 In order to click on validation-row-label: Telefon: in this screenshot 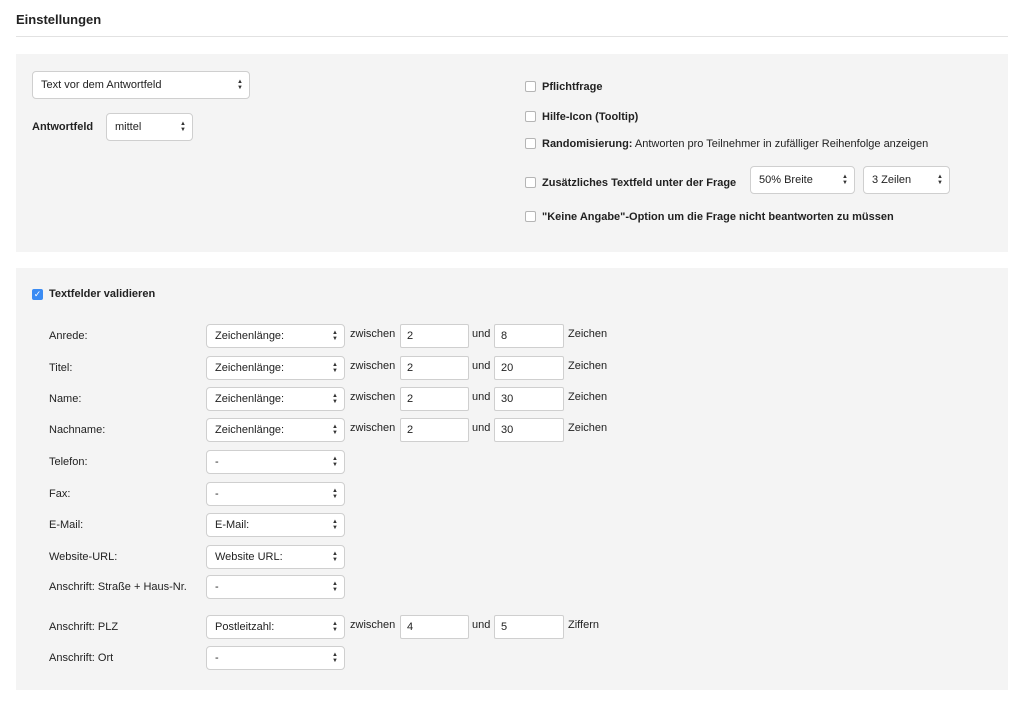, I will do `click(68, 462)`.